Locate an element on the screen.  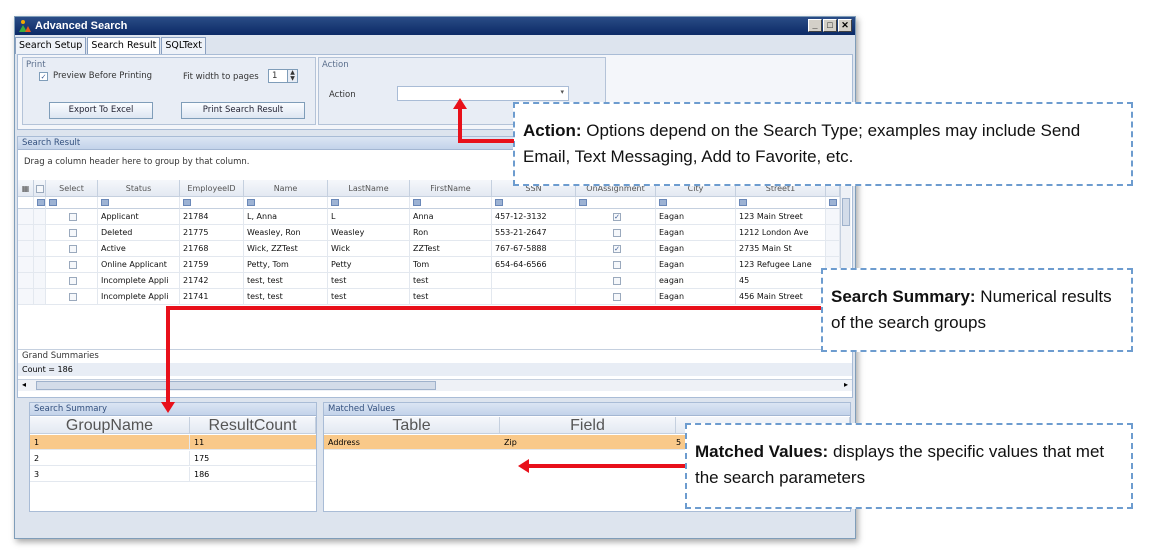
summary-row: 3 186 is located at coordinates (173, 474).